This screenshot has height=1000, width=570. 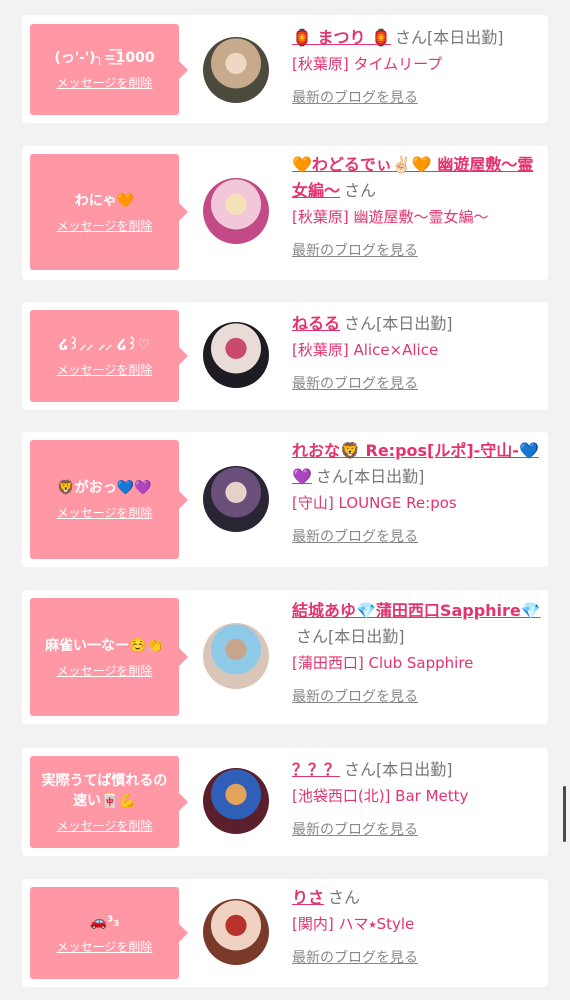 I want to click on shop-location: [秋葉原] 幽遊屋敷〜霊女編〜, so click(x=390, y=217).